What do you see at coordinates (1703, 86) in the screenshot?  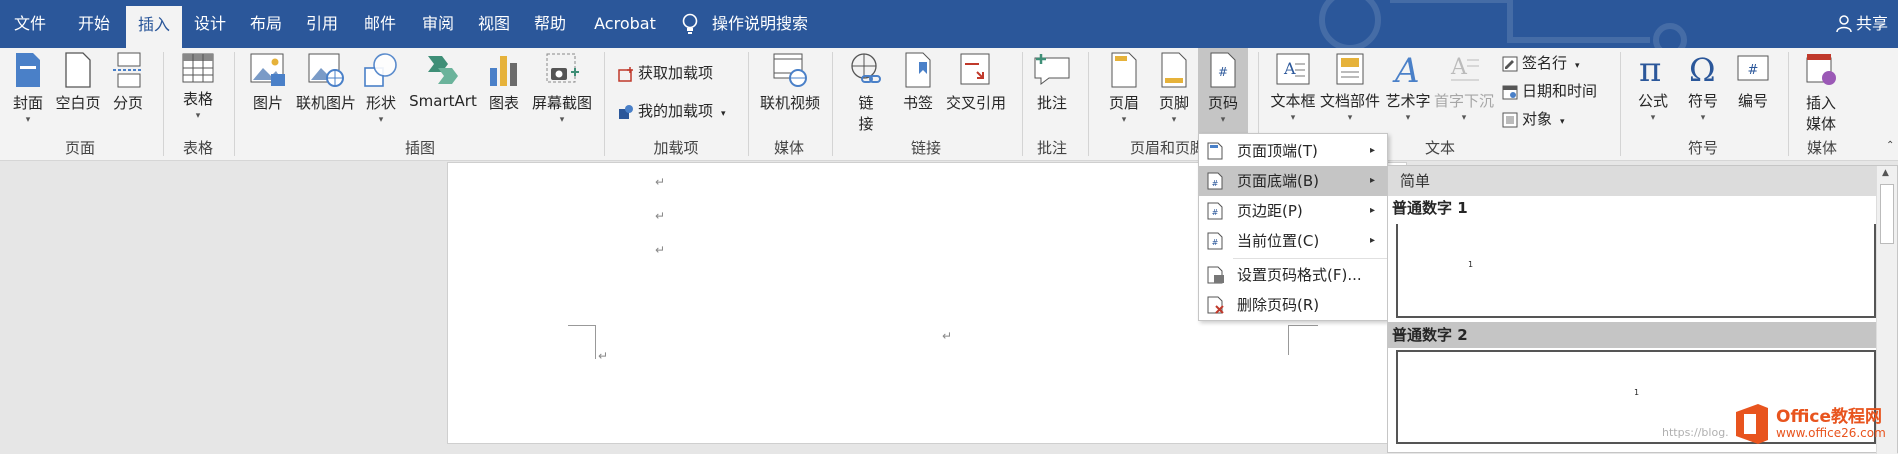 I see `symbol-button: Ω 符号 ▾` at bounding box center [1703, 86].